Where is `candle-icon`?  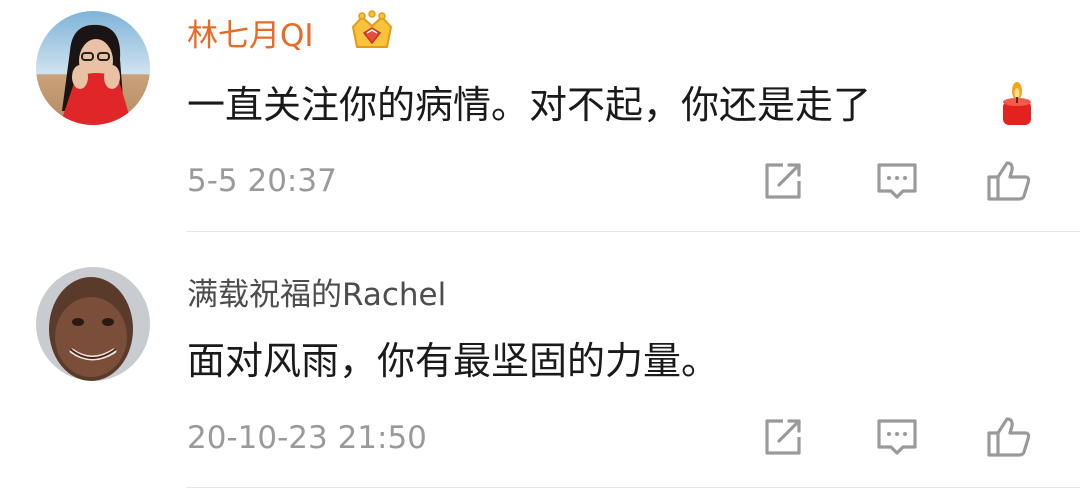
candle-icon is located at coordinates (1017, 103).